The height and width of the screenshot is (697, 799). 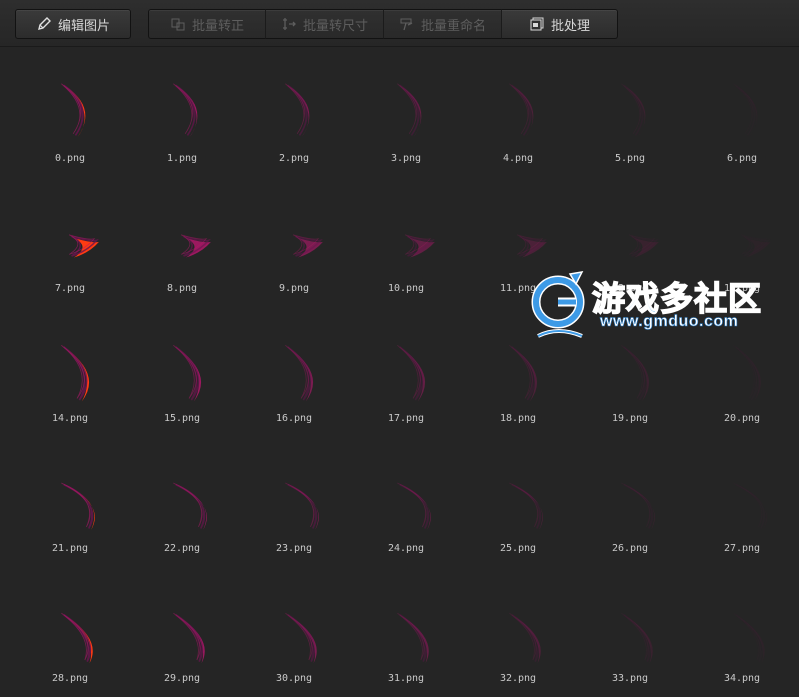 I want to click on thumbnail-item: 8.png, so click(x=182, y=242).